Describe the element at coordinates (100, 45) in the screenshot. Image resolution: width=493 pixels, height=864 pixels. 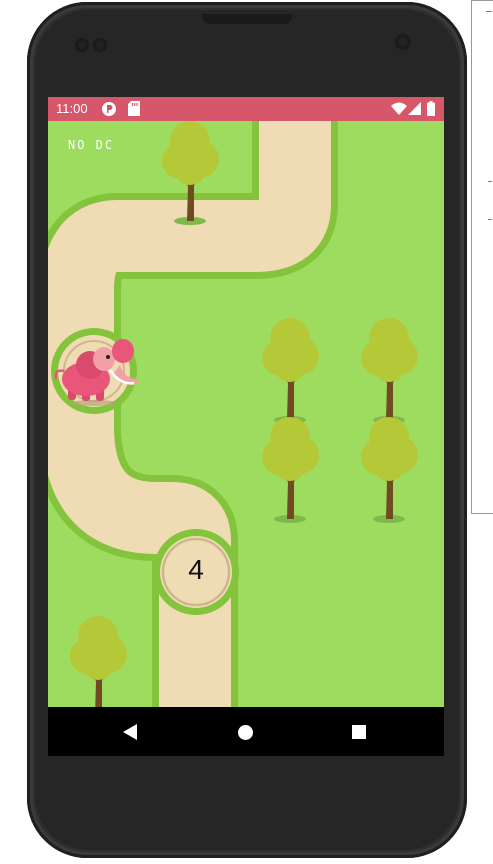
I see `front-sensor` at that location.